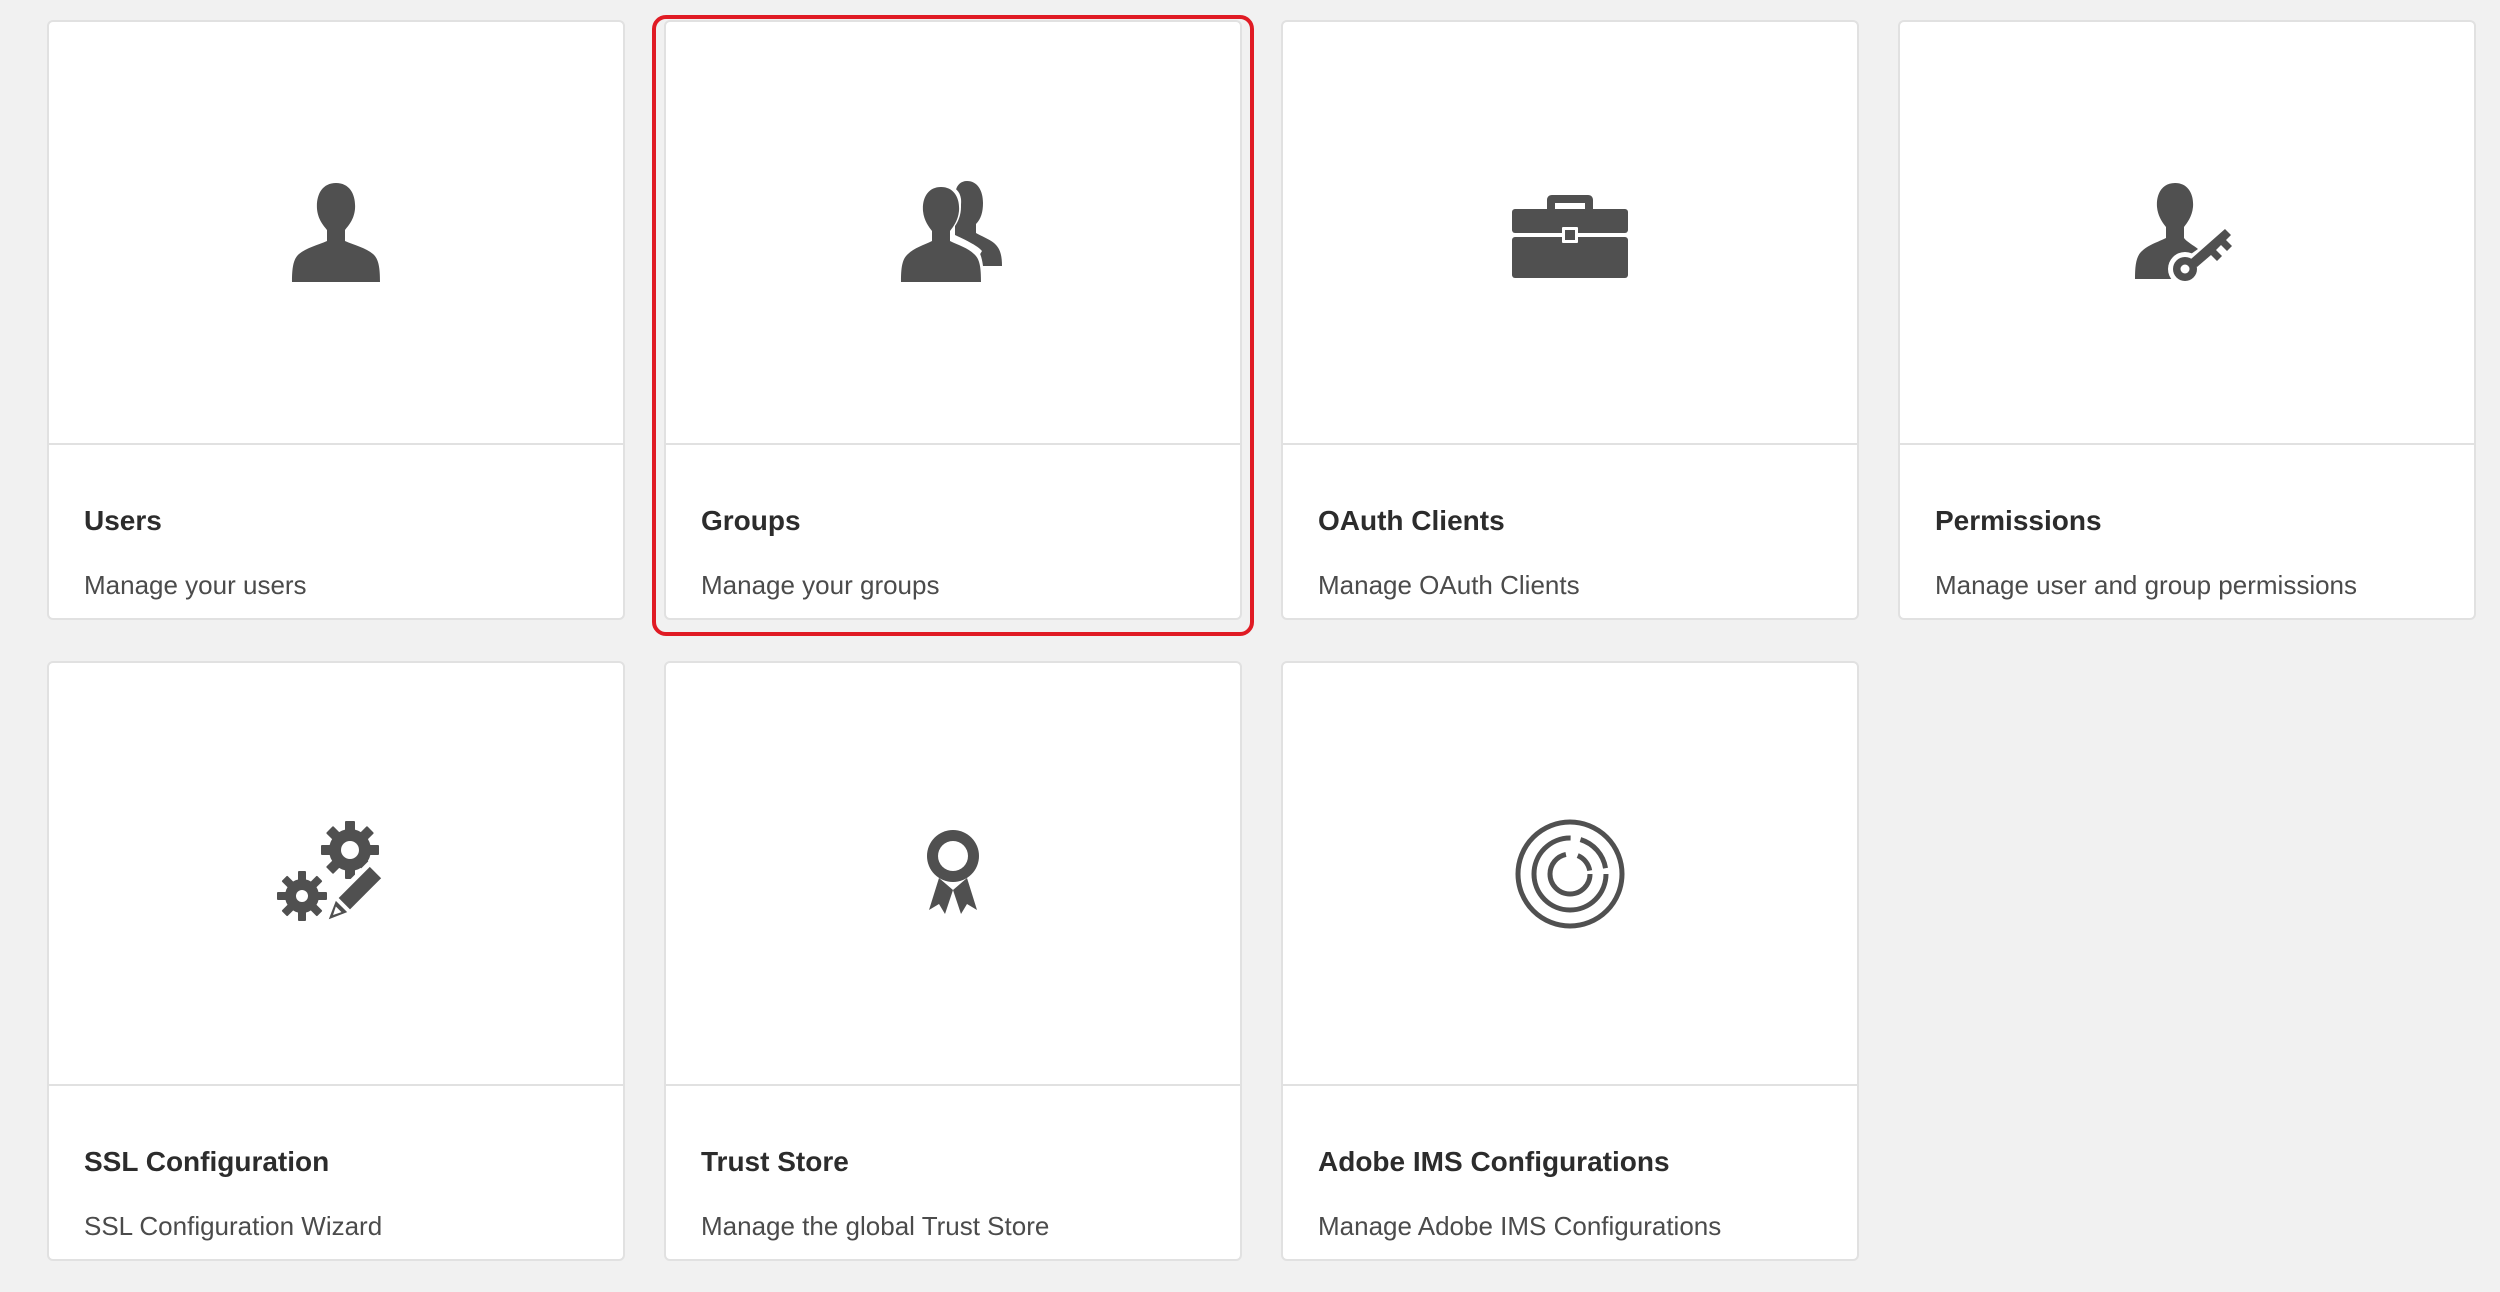 This screenshot has height=1292, width=2500. Describe the element at coordinates (820, 585) in the screenshot. I see `card-description: Manage your groups` at that location.